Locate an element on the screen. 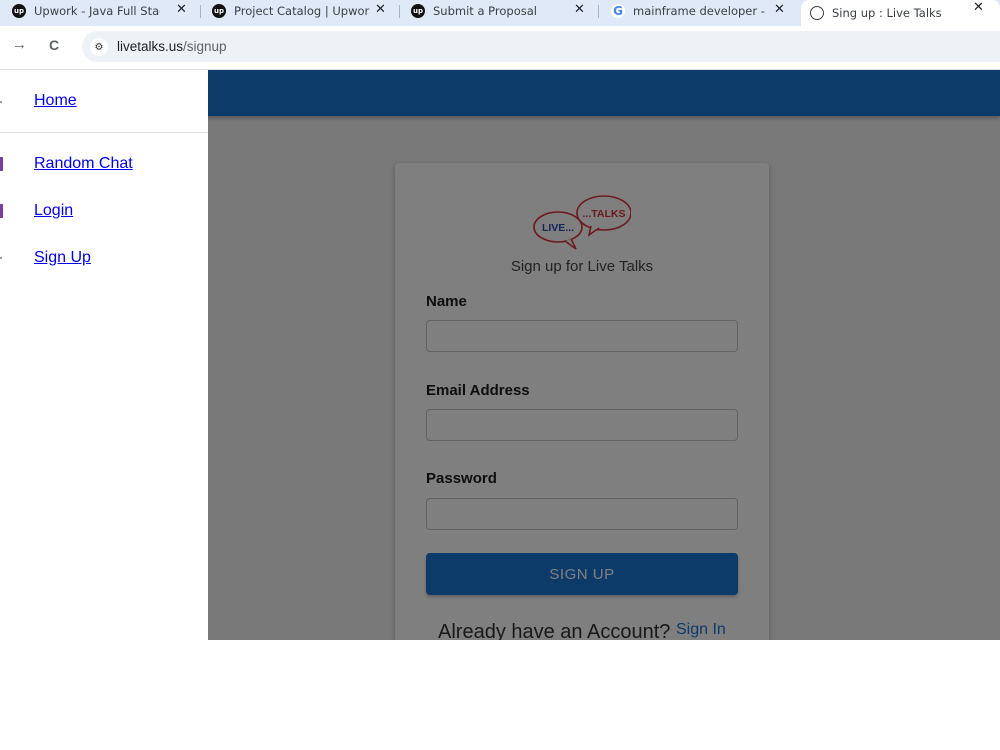  url-host: livetalks.us is located at coordinates (150, 46).